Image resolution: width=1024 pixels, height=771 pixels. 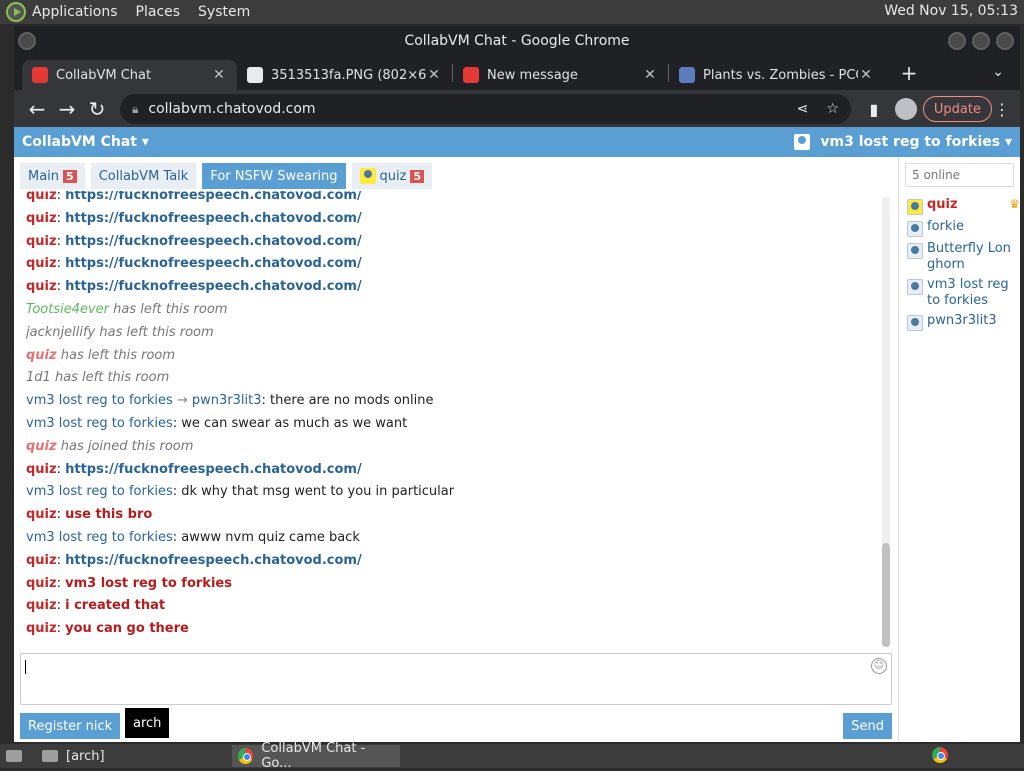 What do you see at coordinates (70, 726) in the screenshot?
I see `register-nick-button: Register nick` at bounding box center [70, 726].